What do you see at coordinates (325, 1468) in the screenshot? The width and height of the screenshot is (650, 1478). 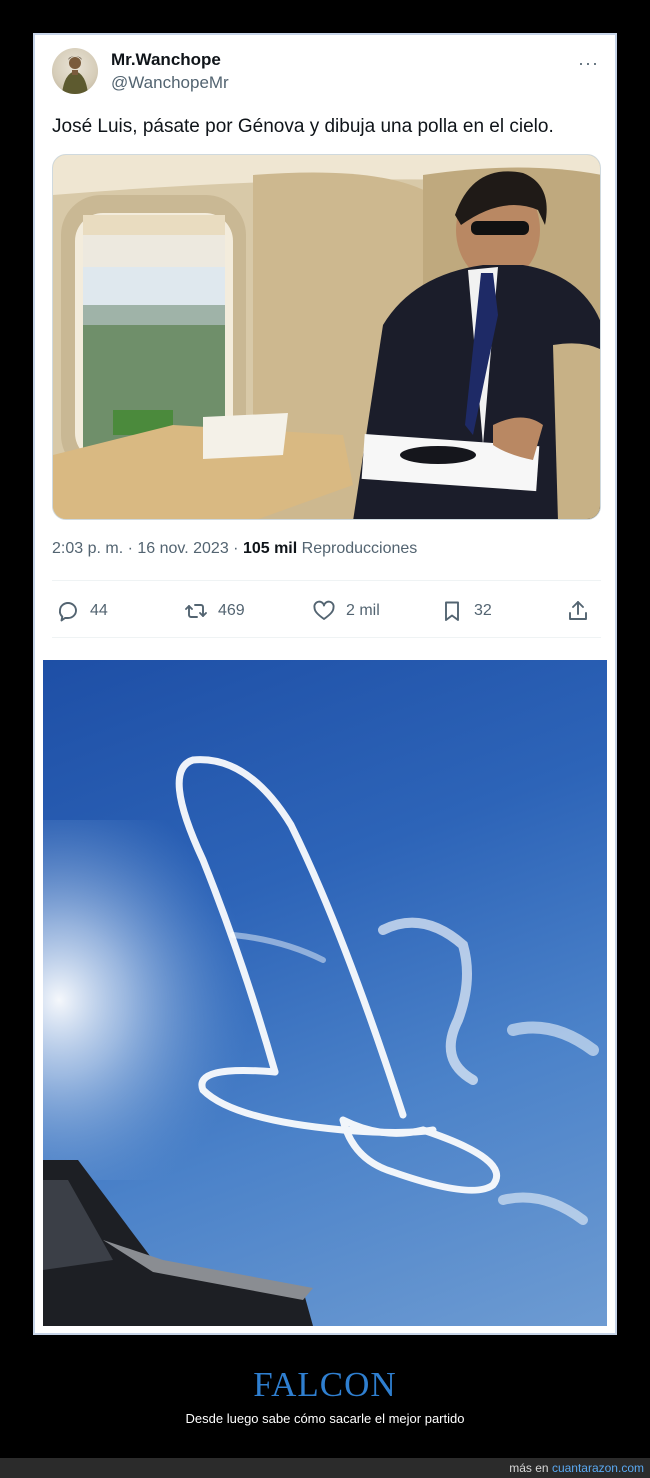 I see `footer-bar: más en cuantarazon.com` at bounding box center [325, 1468].